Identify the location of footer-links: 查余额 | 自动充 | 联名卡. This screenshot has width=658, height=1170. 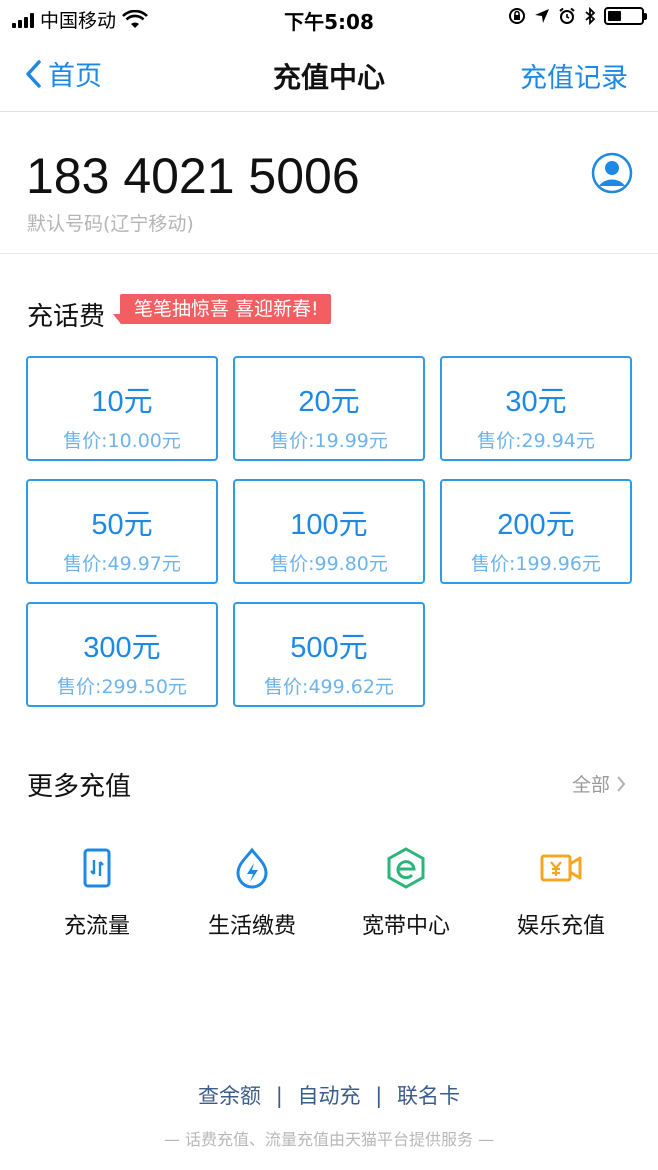
(329, 1095).